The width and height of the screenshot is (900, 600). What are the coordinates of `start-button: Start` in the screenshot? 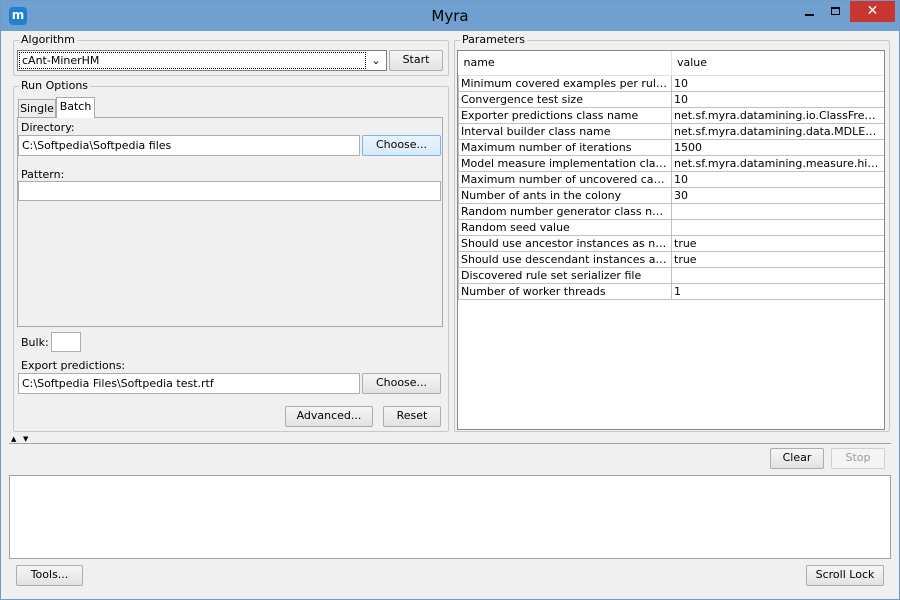 It's located at (416, 60).